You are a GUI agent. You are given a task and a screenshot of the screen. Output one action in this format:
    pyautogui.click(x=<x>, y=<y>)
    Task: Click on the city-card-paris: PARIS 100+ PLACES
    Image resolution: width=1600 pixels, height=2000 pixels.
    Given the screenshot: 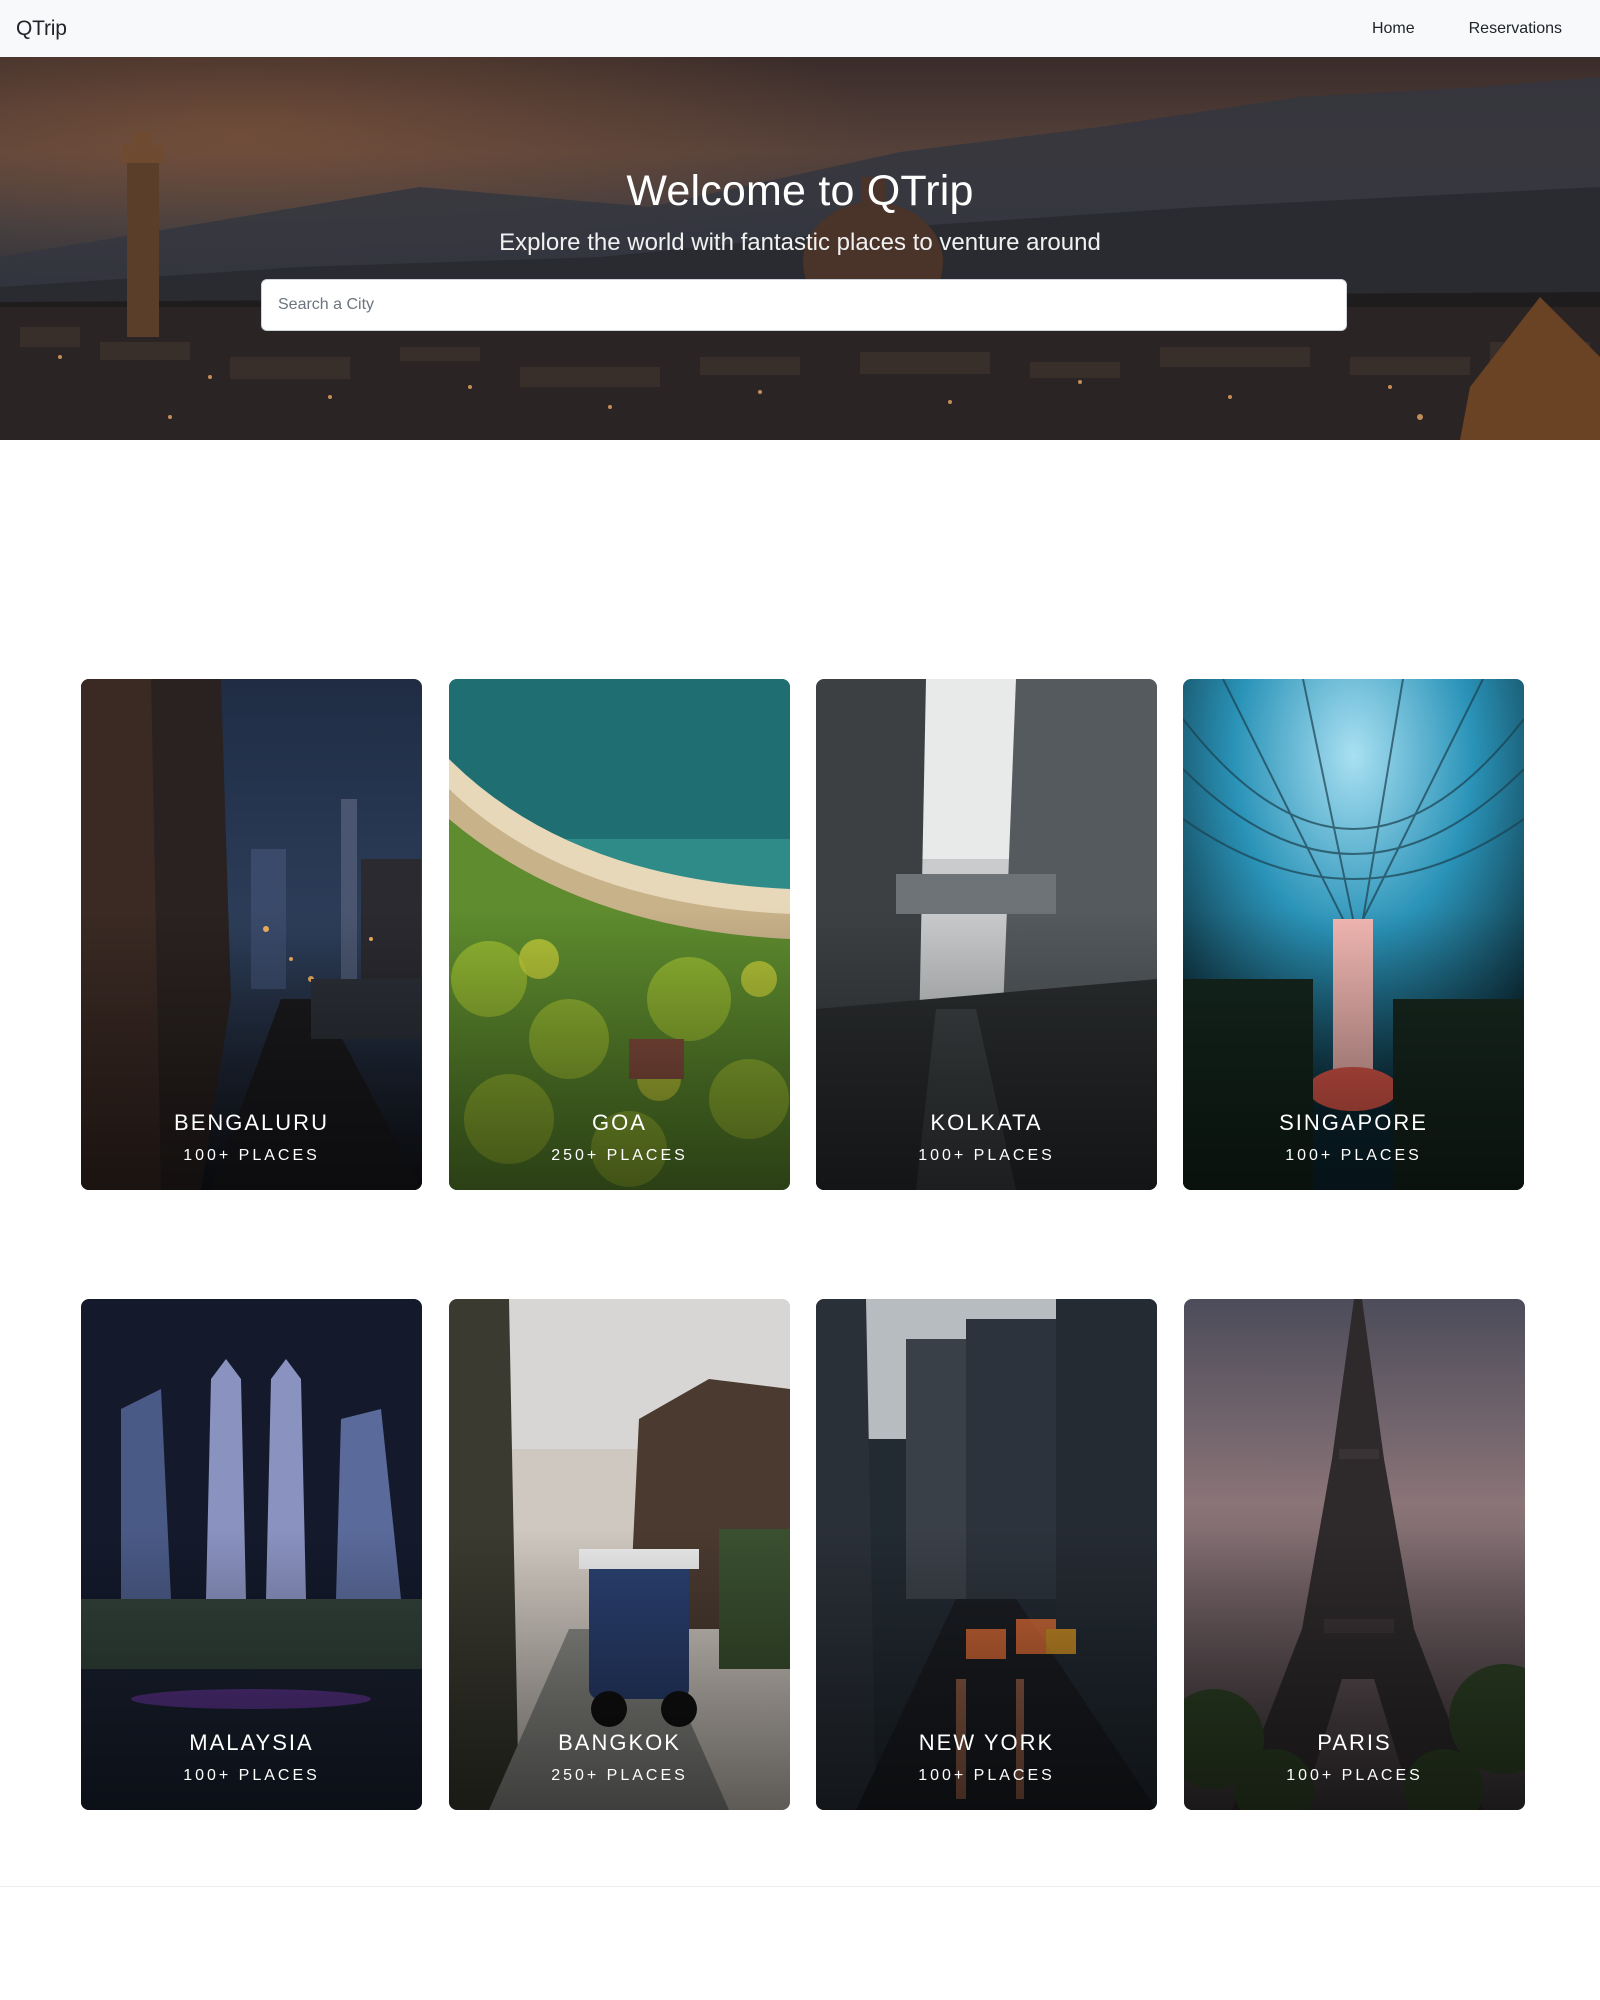 What is the action you would take?
    pyautogui.click(x=1354, y=1554)
    